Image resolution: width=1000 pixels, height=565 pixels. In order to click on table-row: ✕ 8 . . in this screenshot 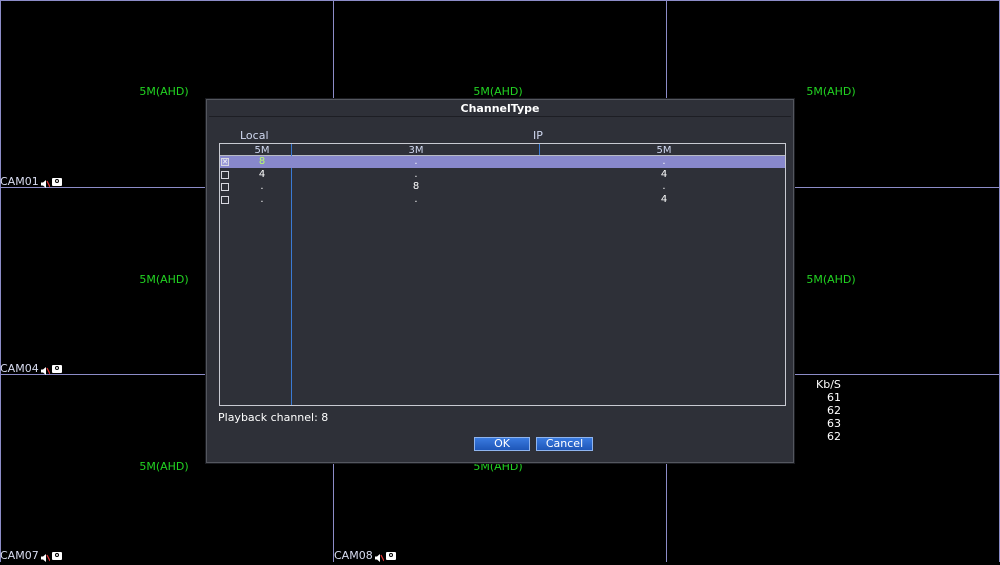, I will do `click(502, 162)`.